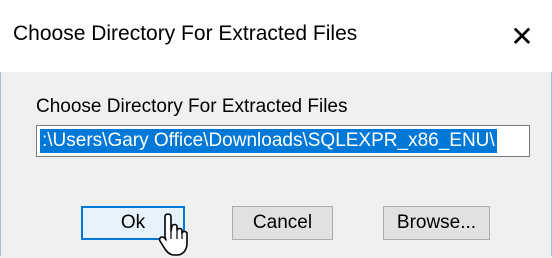  I want to click on ok-button: Ok, so click(133, 223).